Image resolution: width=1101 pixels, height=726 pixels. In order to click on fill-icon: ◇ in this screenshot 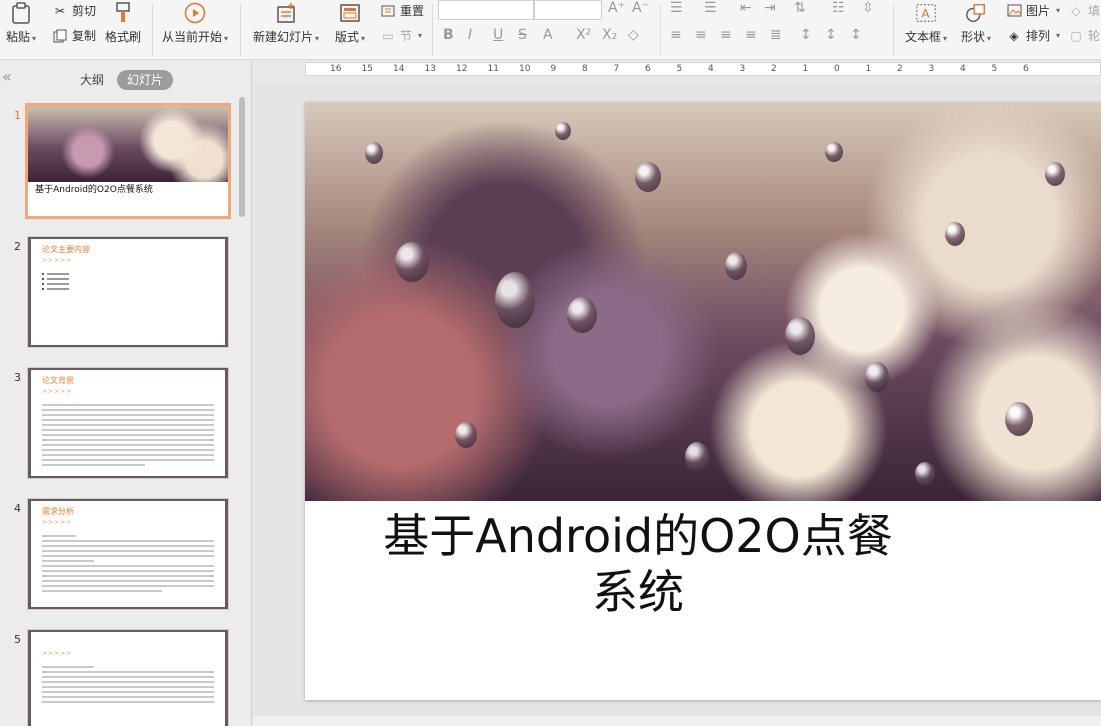, I will do `click(1076, 10)`.